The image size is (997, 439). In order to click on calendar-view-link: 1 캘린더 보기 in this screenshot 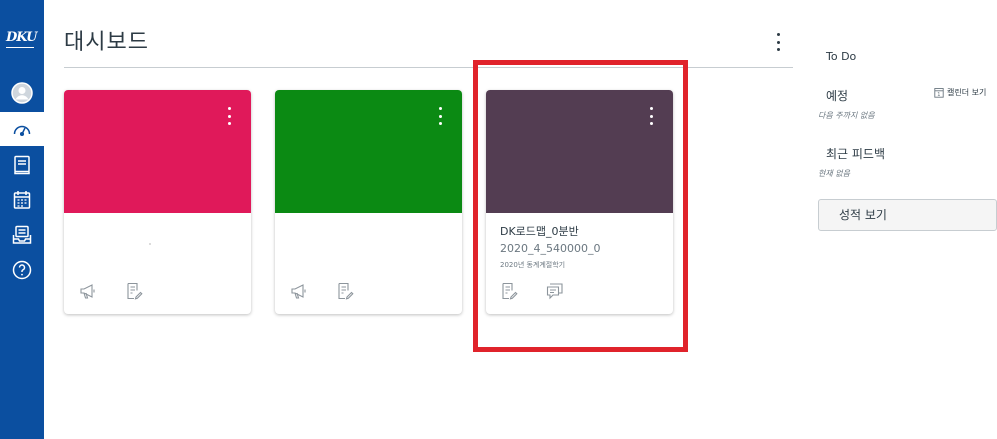, I will do `click(960, 92)`.